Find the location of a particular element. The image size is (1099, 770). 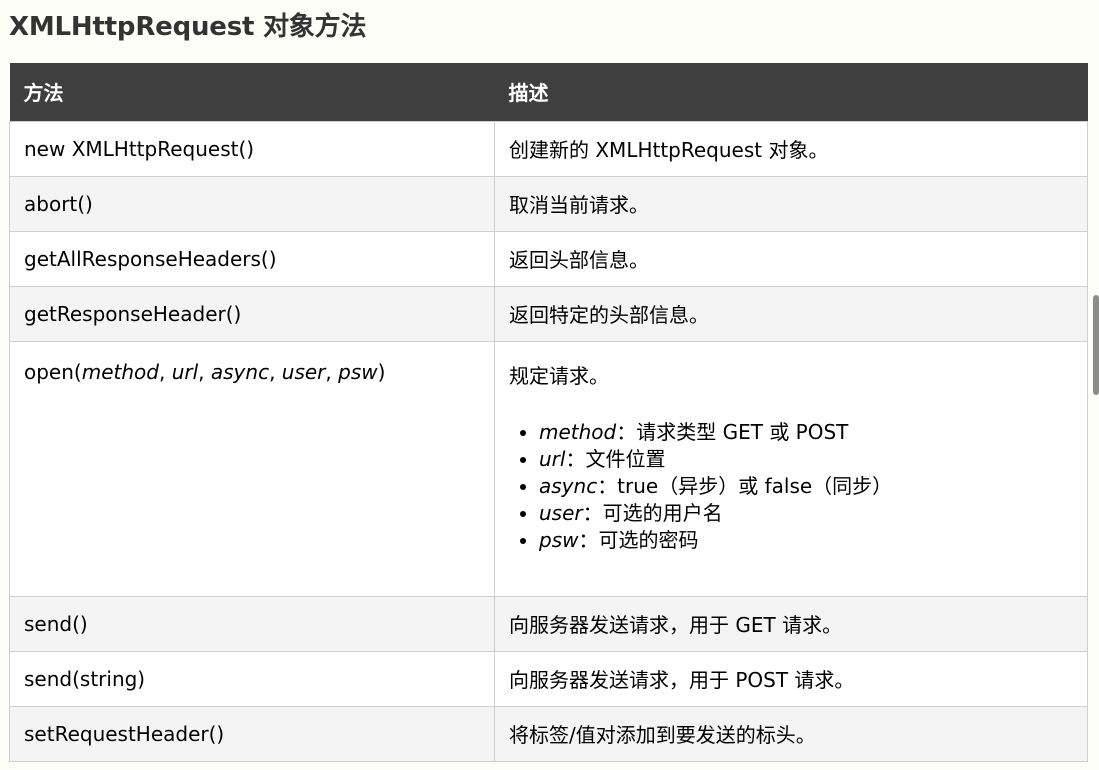

scrollbar-thumb is located at coordinates (1096, 345).